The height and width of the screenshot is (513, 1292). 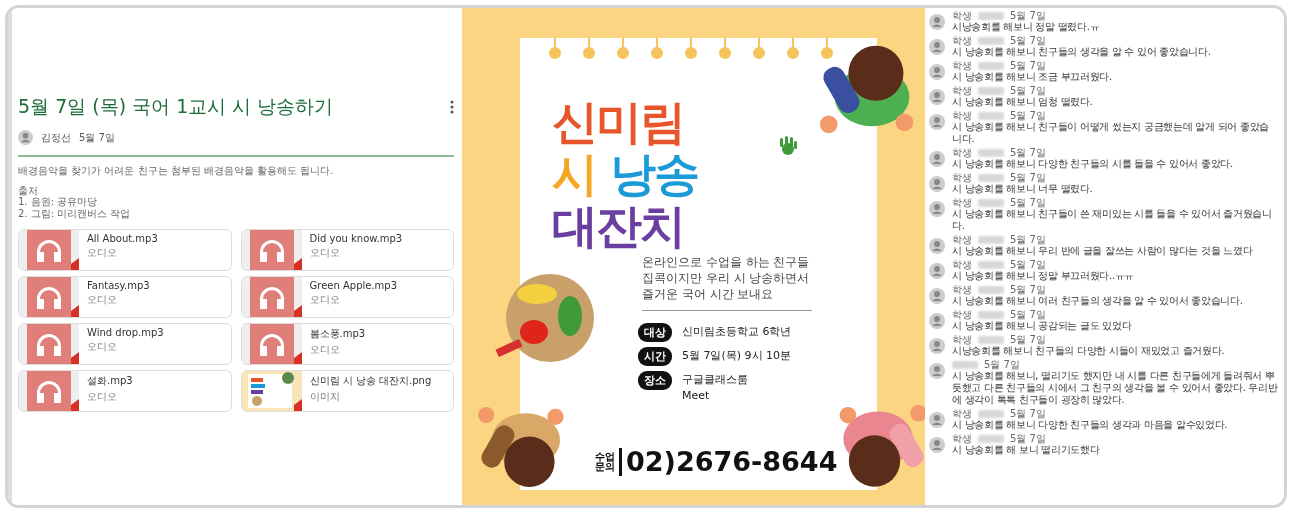 I want to click on attachment-card: Did you know.mp3 오디오, so click(x=347, y=250).